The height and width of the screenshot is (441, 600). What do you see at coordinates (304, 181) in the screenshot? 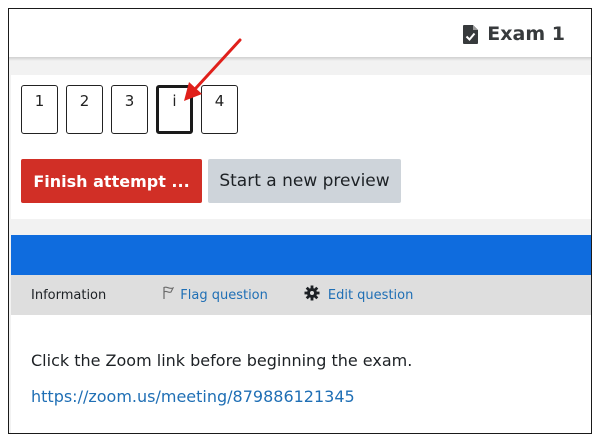
I see `start-new-preview-button: Start a new preview` at bounding box center [304, 181].